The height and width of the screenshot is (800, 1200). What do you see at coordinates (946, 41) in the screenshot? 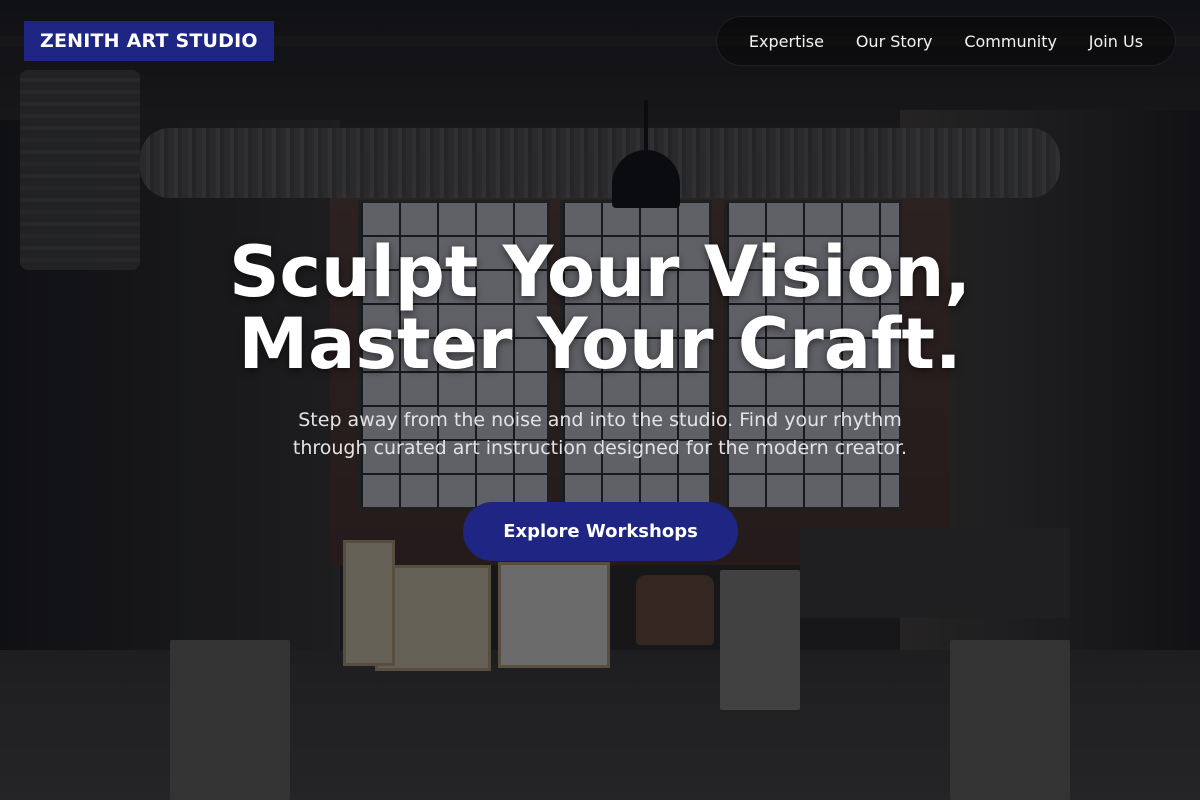
I see `main-nav: Expertise Our Story Community Join Us` at bounding box center [946, 41].